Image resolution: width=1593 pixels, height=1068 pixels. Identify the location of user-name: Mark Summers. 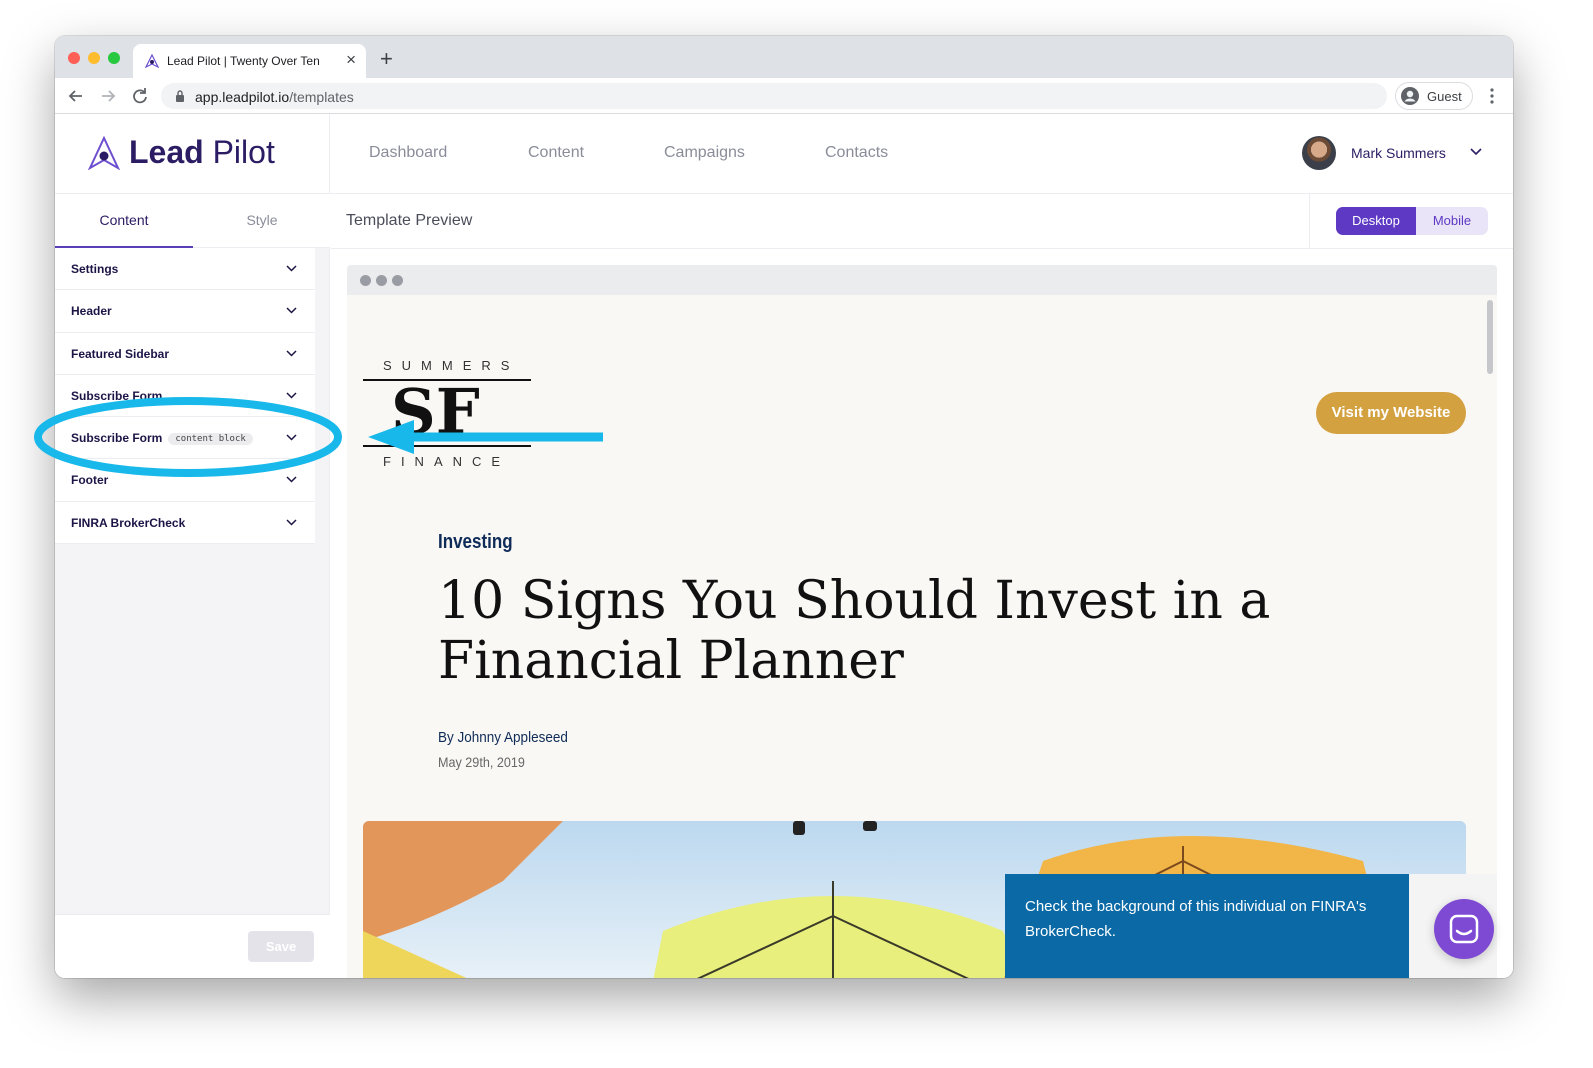
(1398, 153).